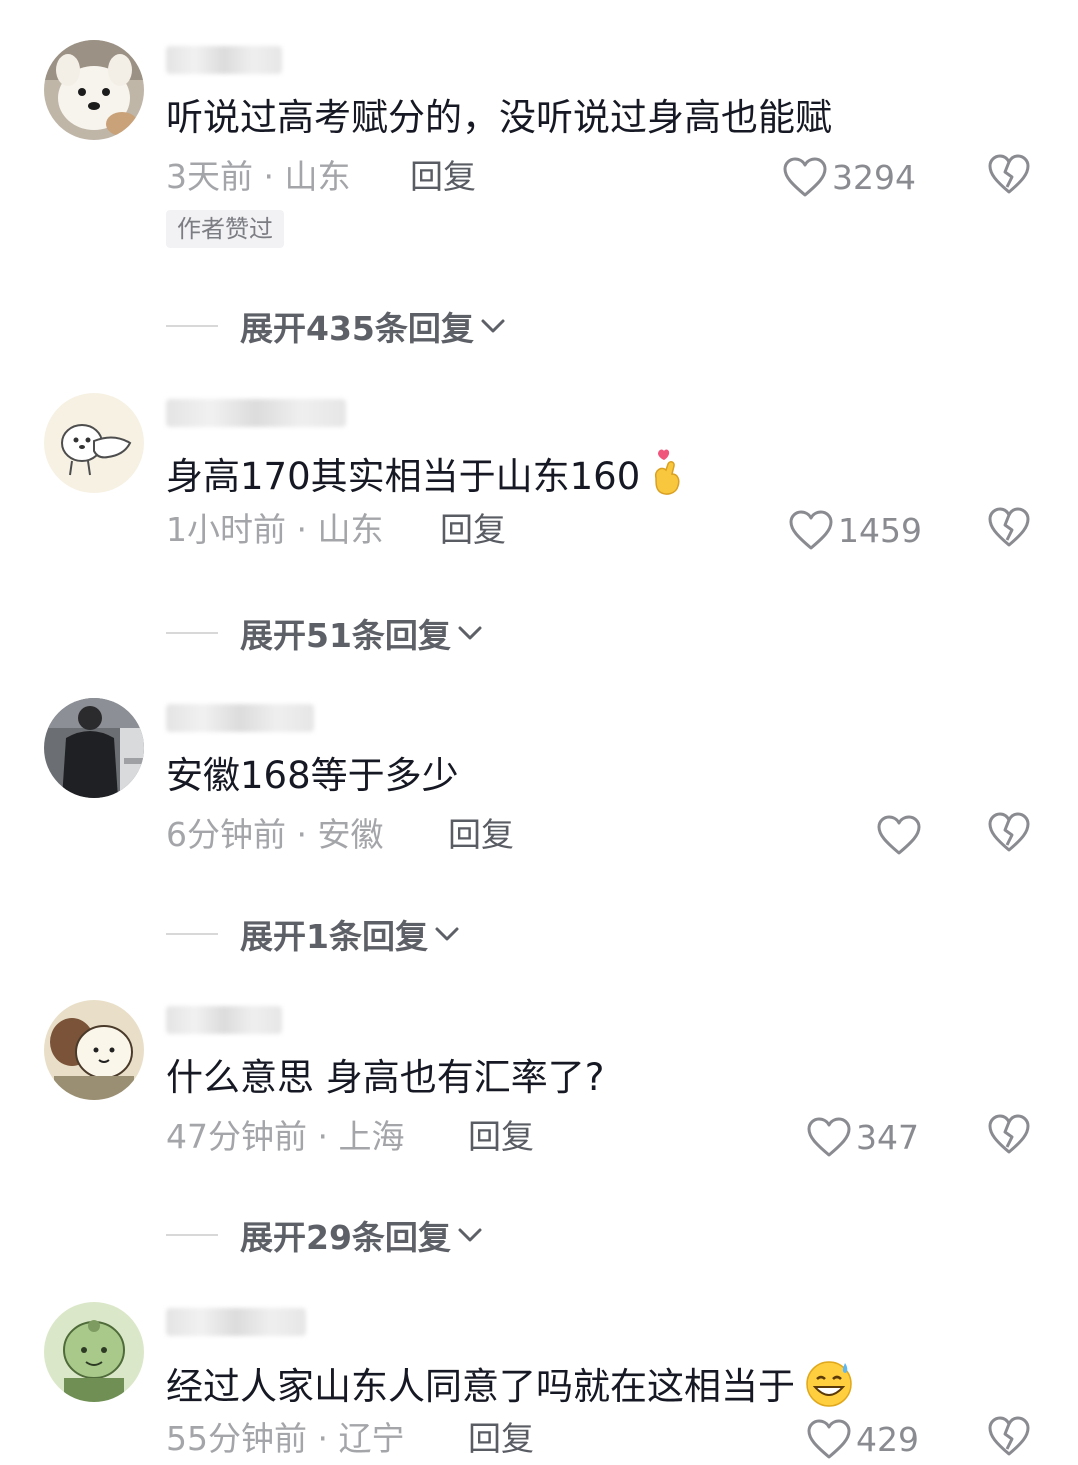 This screenshot has width=1078, height=1465. Describe the element at coordinates (345, 635) in the screenshot. I see `expand-replies-label: 展开51条回复` at that location.